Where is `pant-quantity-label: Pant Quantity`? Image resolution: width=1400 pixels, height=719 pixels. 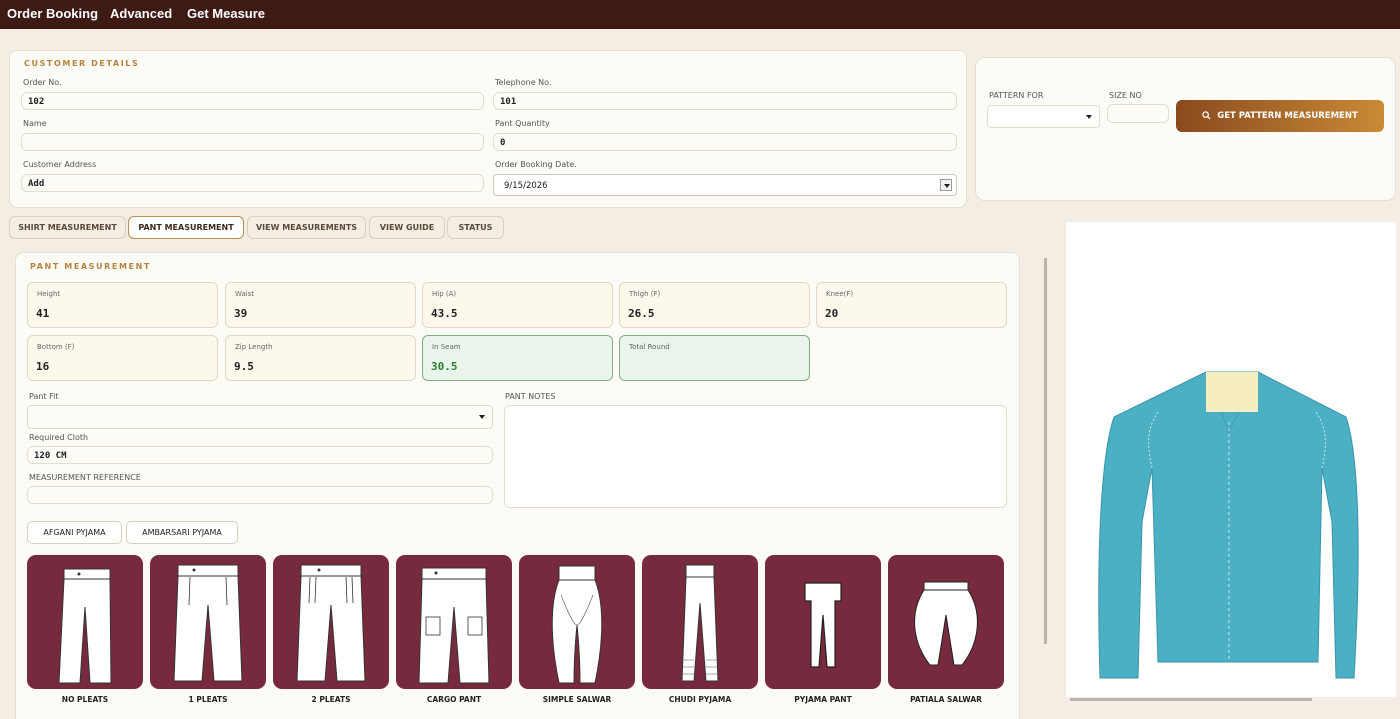 pant-quantity-label: Pant Quantity is located at coordinates (522, 123).